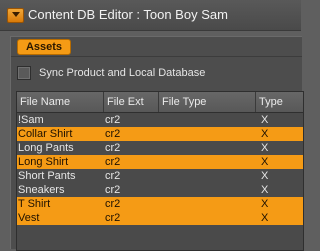 This screenshot has height=251, width=320. I want to click on sync-checkbox, so click(24, 73).